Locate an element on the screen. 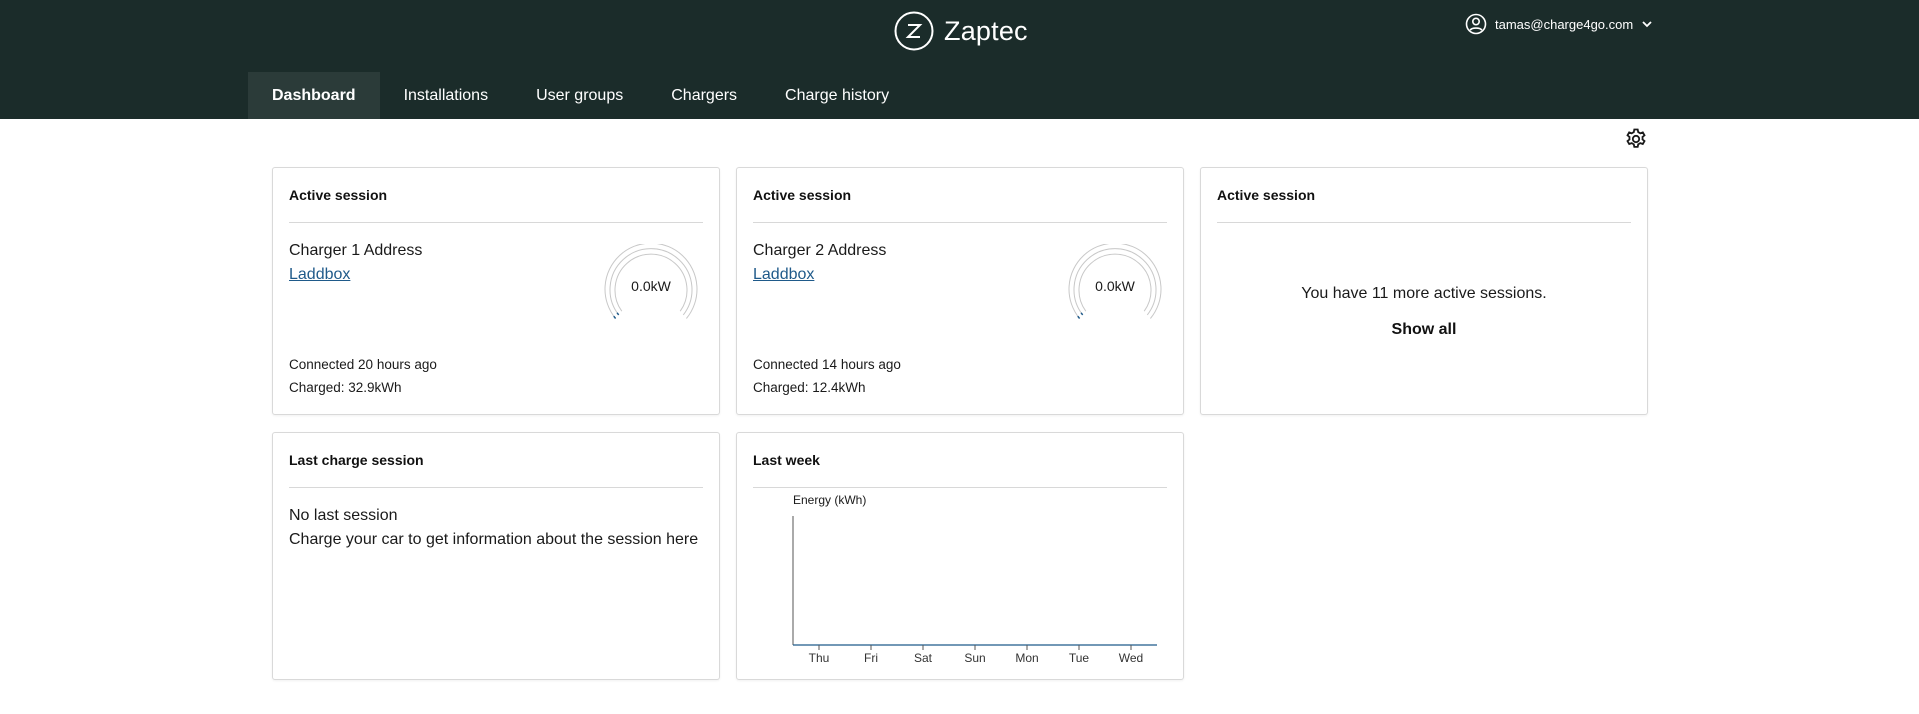 The image size is (1919, 714). x-tick-label-mon: Mon is located at coordinates (1026, 658).